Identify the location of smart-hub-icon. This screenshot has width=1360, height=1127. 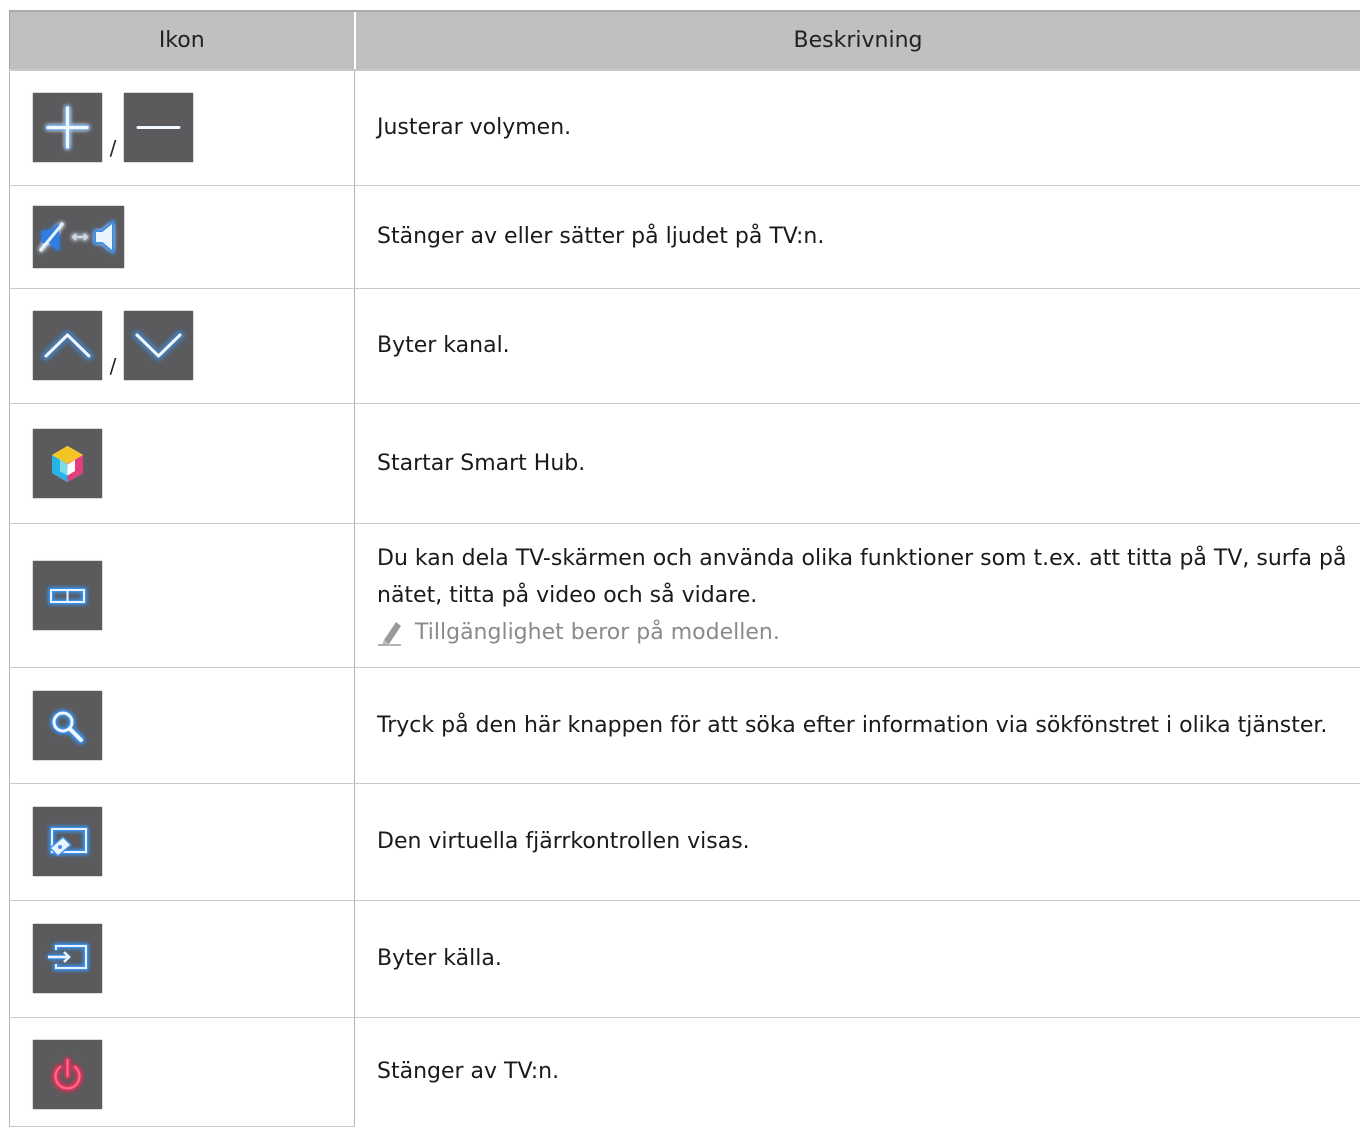
(67, 463).